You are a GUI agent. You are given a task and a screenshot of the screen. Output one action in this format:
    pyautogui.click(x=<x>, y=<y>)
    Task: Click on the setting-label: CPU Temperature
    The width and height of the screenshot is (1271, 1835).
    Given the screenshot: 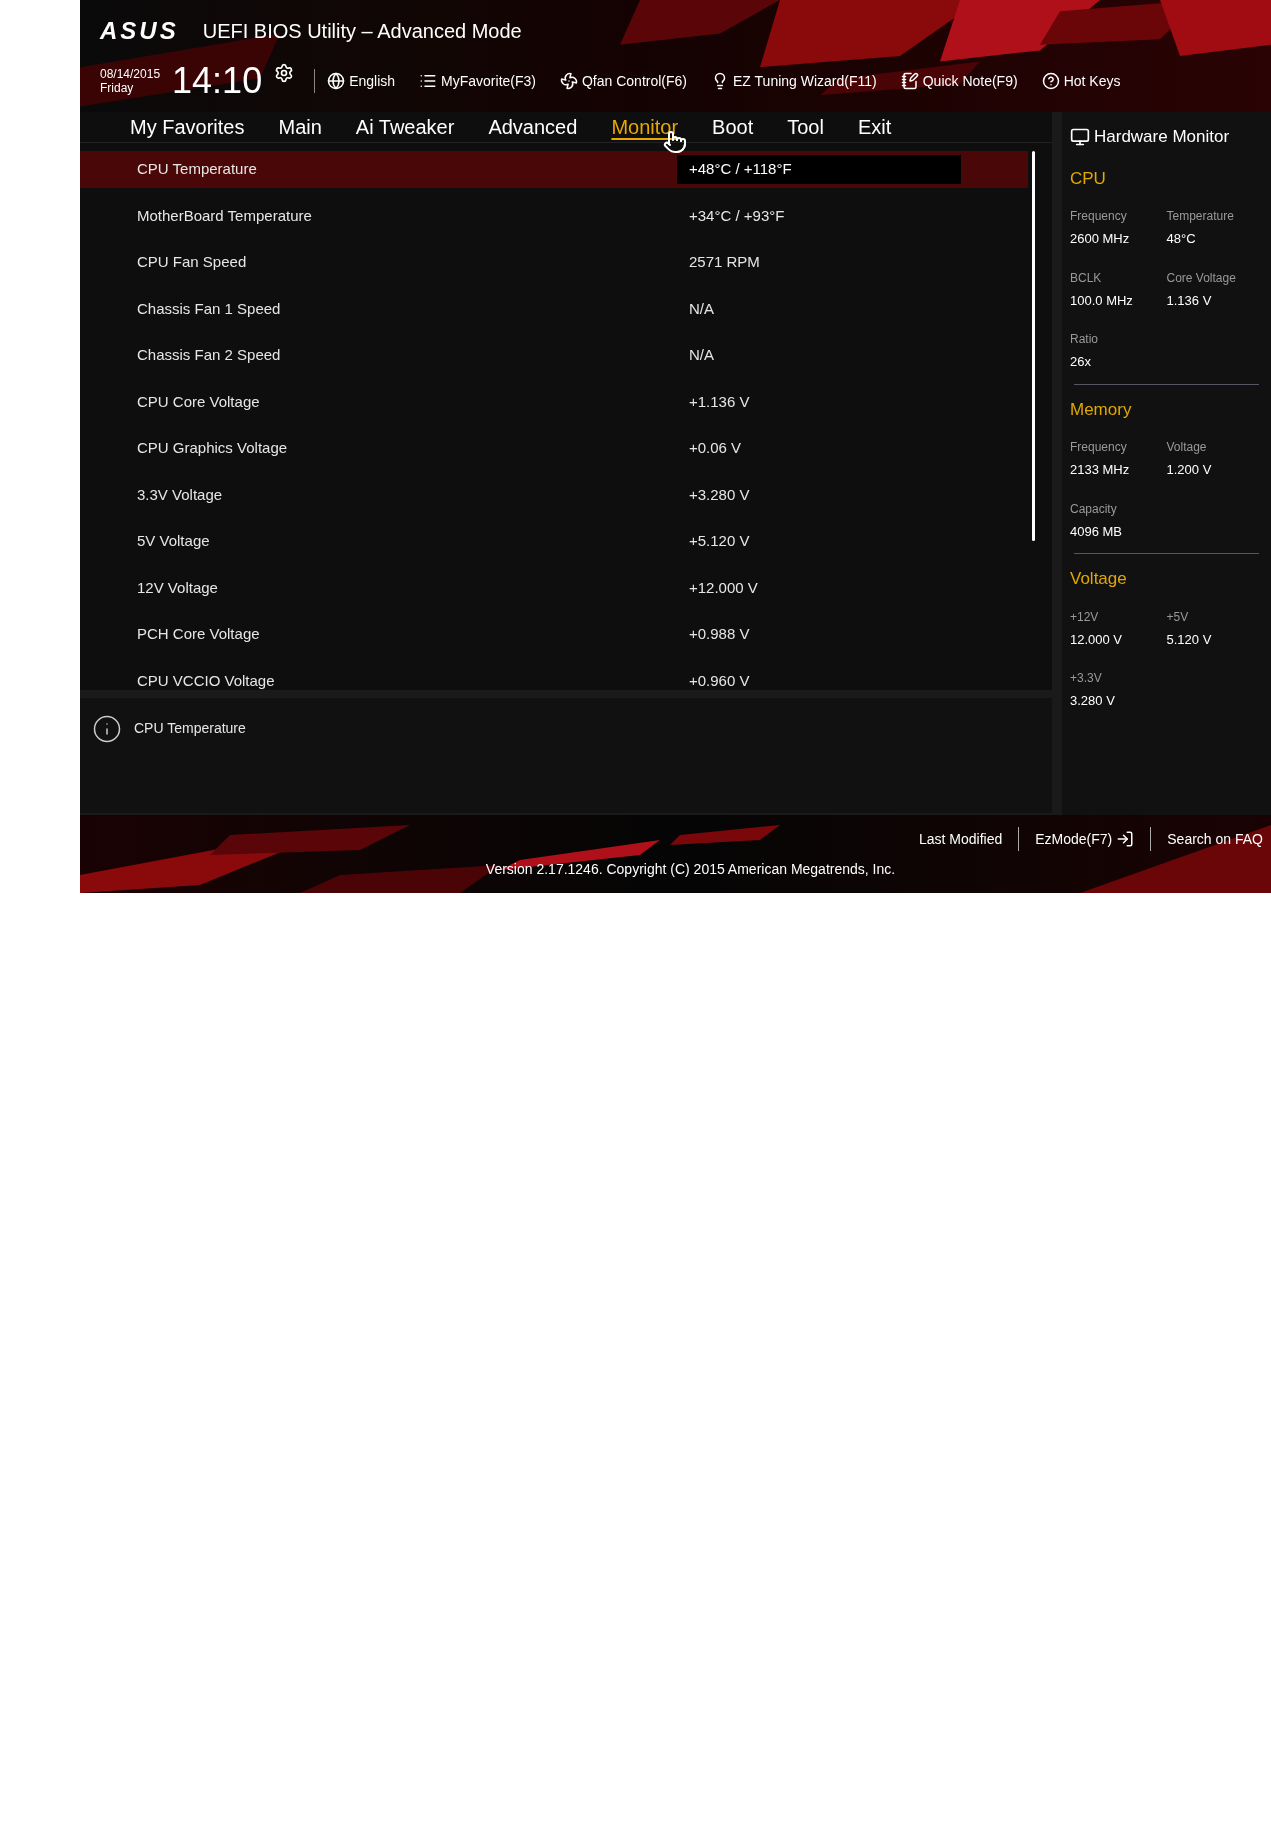 What is the action you would take?
    pyautogui.click(x=197, y=169)
    